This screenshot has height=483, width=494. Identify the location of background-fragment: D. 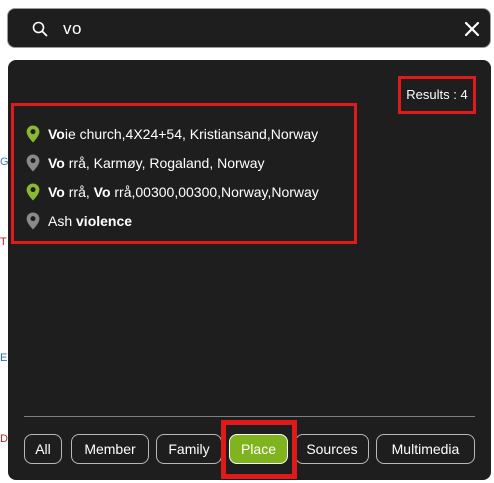
(4, 439).